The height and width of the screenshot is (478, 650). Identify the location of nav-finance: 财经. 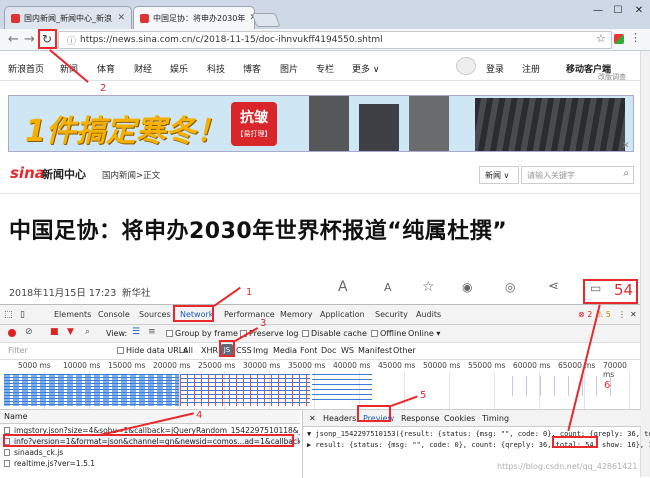
(143, 68).